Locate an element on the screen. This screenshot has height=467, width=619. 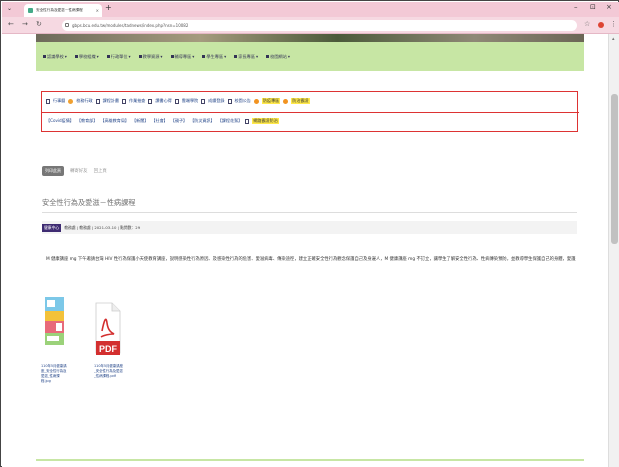
tab-title: 安全性行為及愛滋－性病課程 is located at coordinates (59, 10).